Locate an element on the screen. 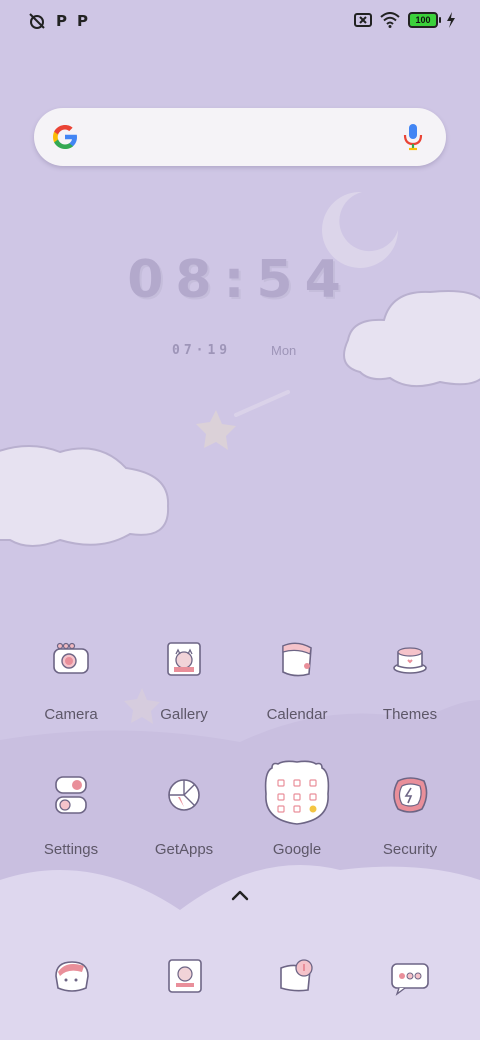 Image resolution: width=480 pixels, height=1040 pixels. app-label: Settings is located at coordinates (71, 849).